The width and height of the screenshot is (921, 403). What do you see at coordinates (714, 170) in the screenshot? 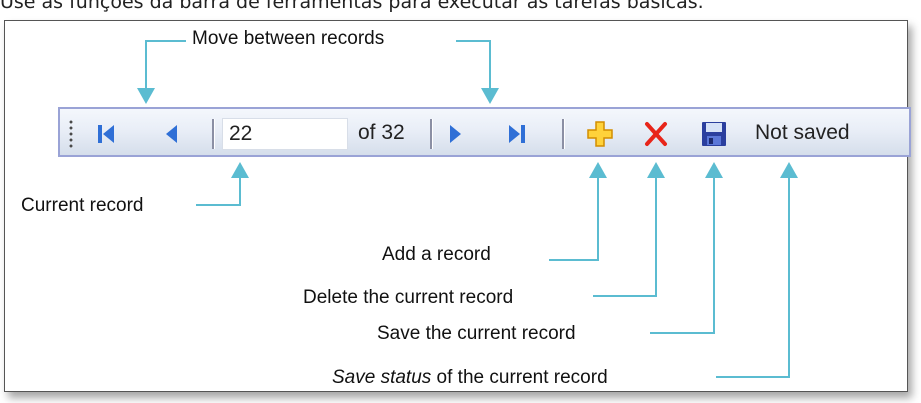
I see `arrowhead-save` at bounding box center [714, 170].